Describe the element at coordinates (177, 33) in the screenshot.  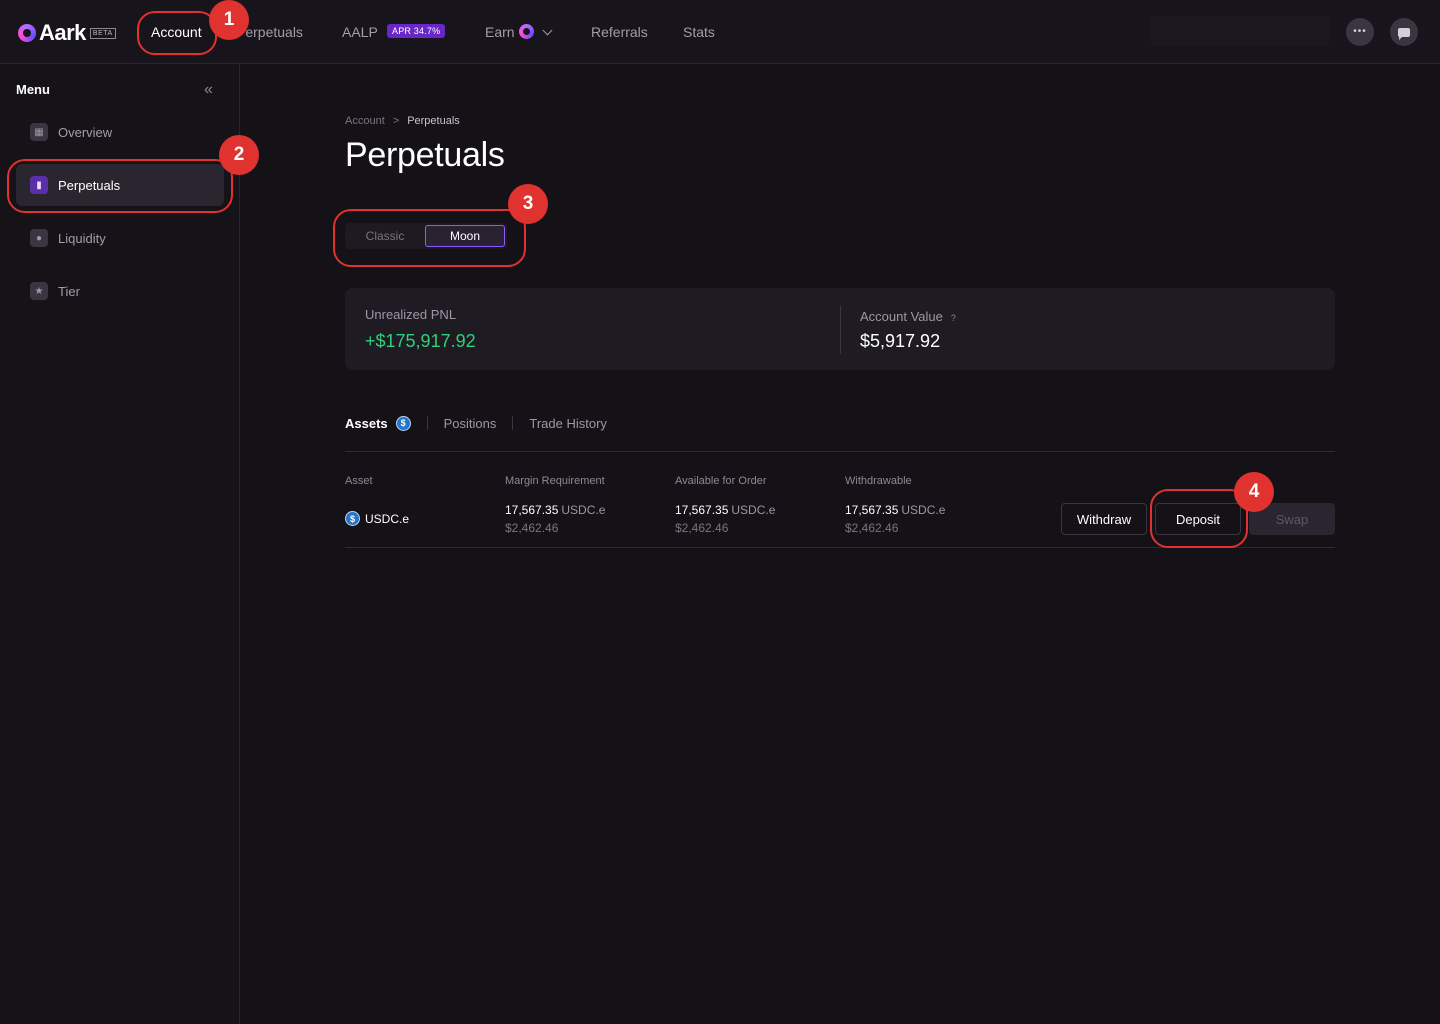
I see `callout-ring-account` at that location.